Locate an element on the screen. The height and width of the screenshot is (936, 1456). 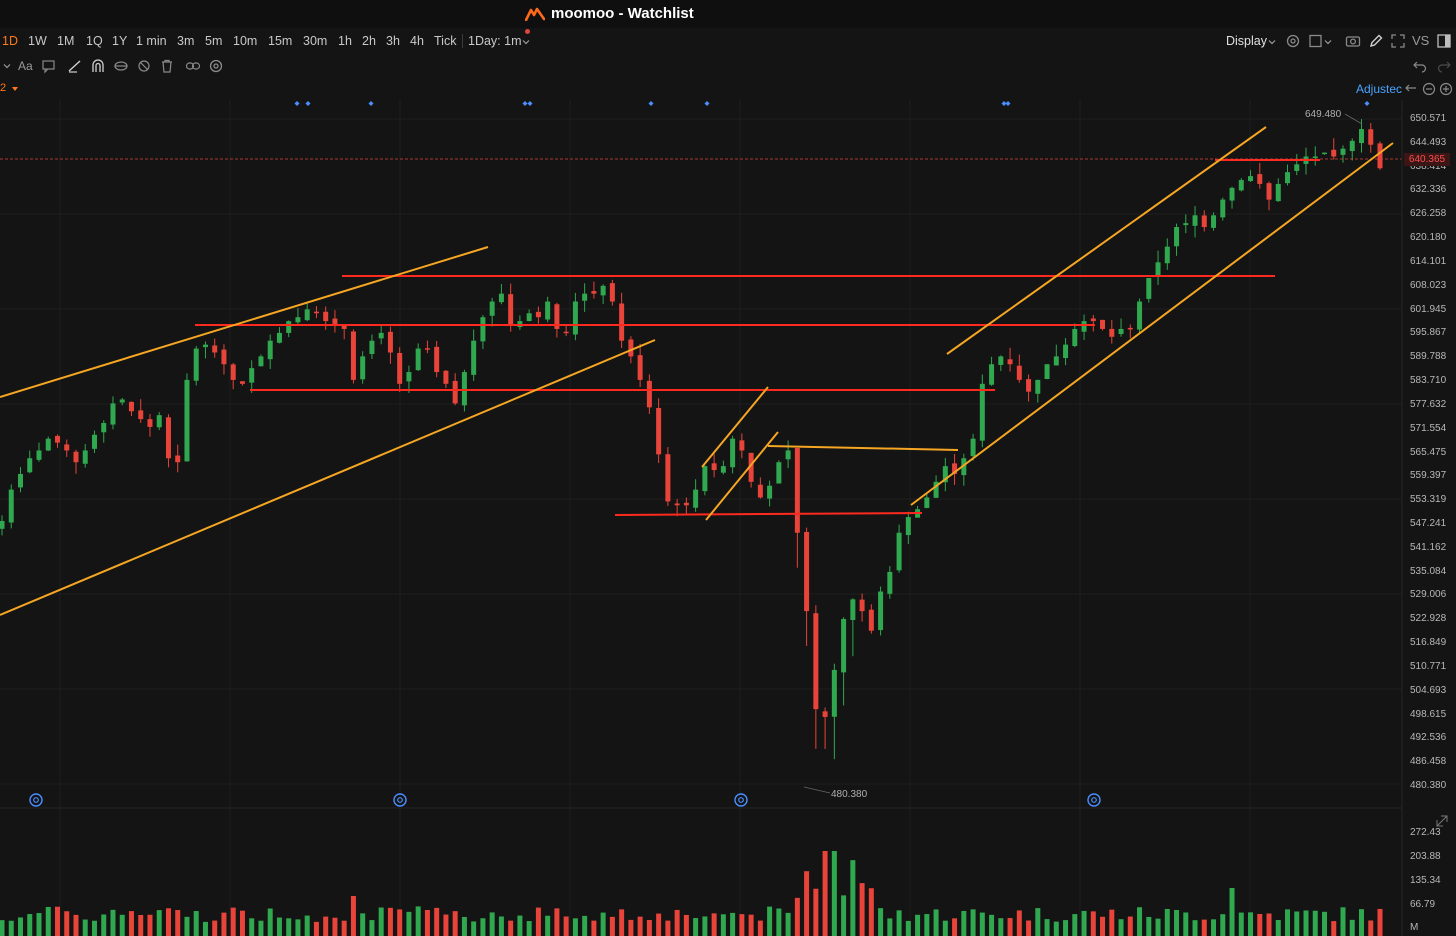
dividend-markers is located at coordinates (565, 800).